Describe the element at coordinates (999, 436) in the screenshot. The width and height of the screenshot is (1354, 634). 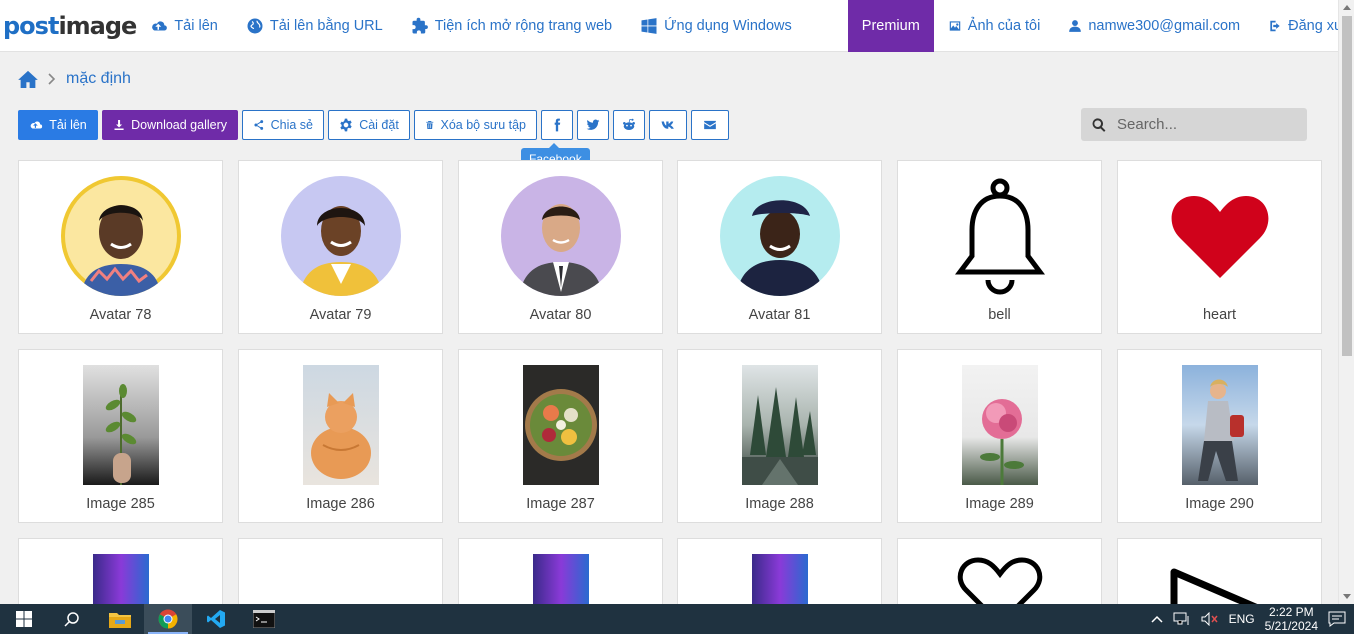
I see `gallery-item: Image 289` at that location.